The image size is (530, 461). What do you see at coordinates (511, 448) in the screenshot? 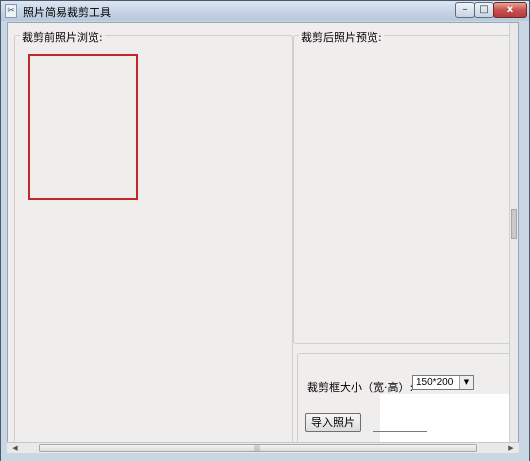
I see `scroll-right-icon: ▶` at bounding box center [511, 448].